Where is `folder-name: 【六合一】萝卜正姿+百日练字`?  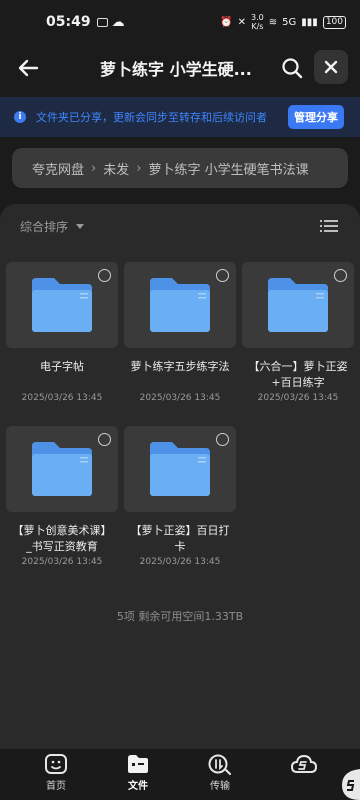 folder-name: 【六合一】萝卜正姿+百日练字 is located at coordinates (298, 374).